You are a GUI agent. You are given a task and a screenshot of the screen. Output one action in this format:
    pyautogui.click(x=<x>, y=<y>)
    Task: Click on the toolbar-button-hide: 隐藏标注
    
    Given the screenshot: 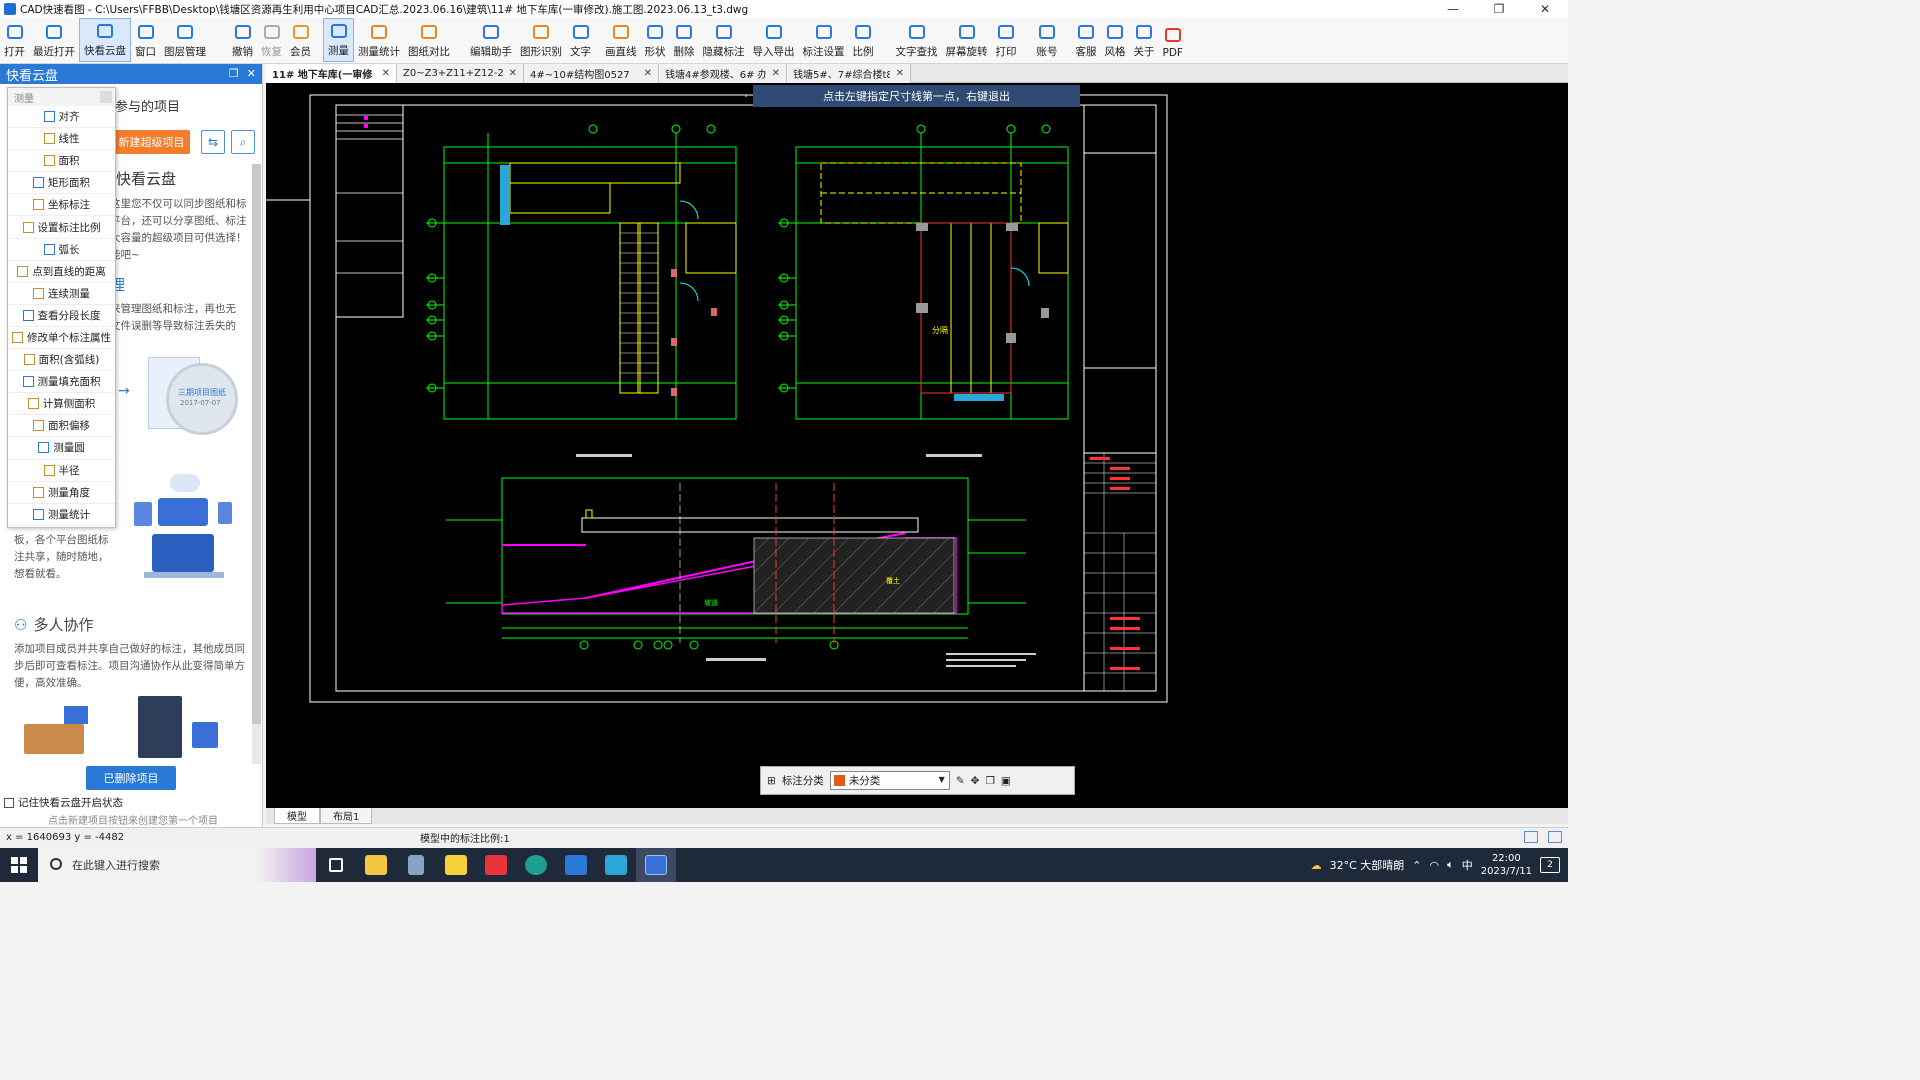 What is the action you would take?
    pyautogui.click(x=724, y=40)
    